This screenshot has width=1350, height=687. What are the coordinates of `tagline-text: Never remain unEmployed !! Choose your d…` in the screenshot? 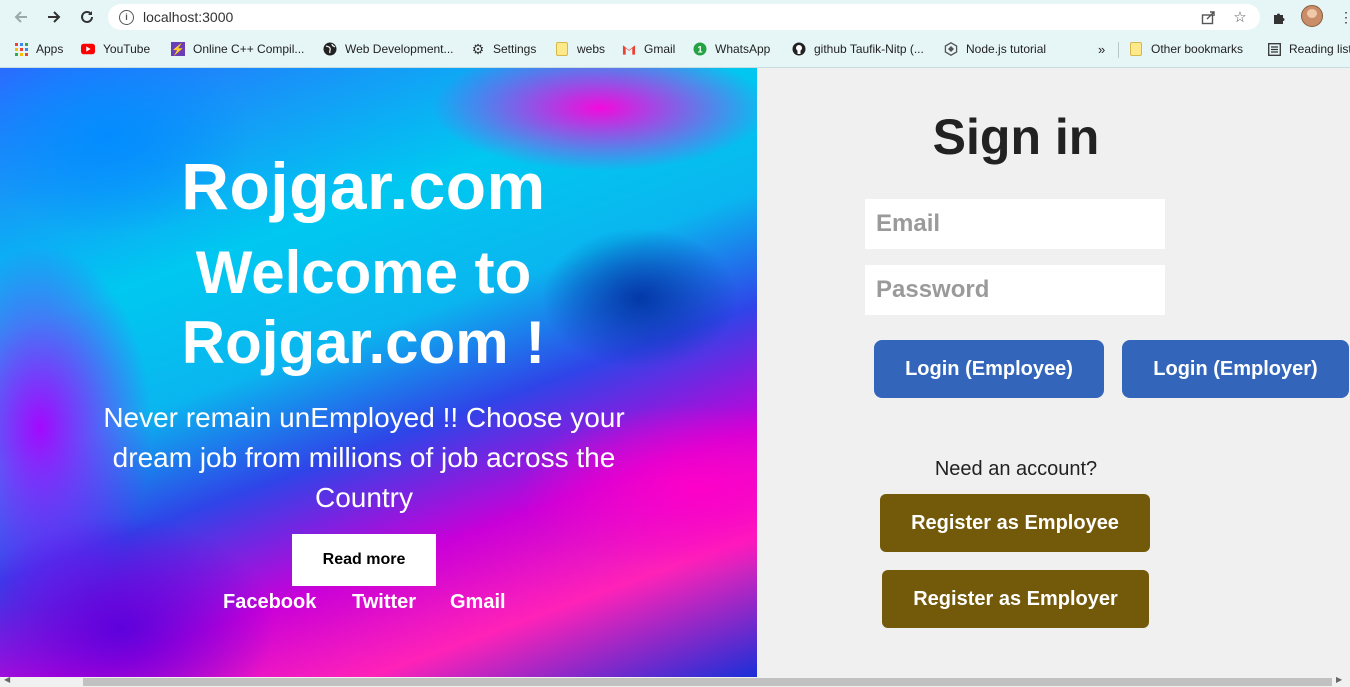 It's located at (364, 457).